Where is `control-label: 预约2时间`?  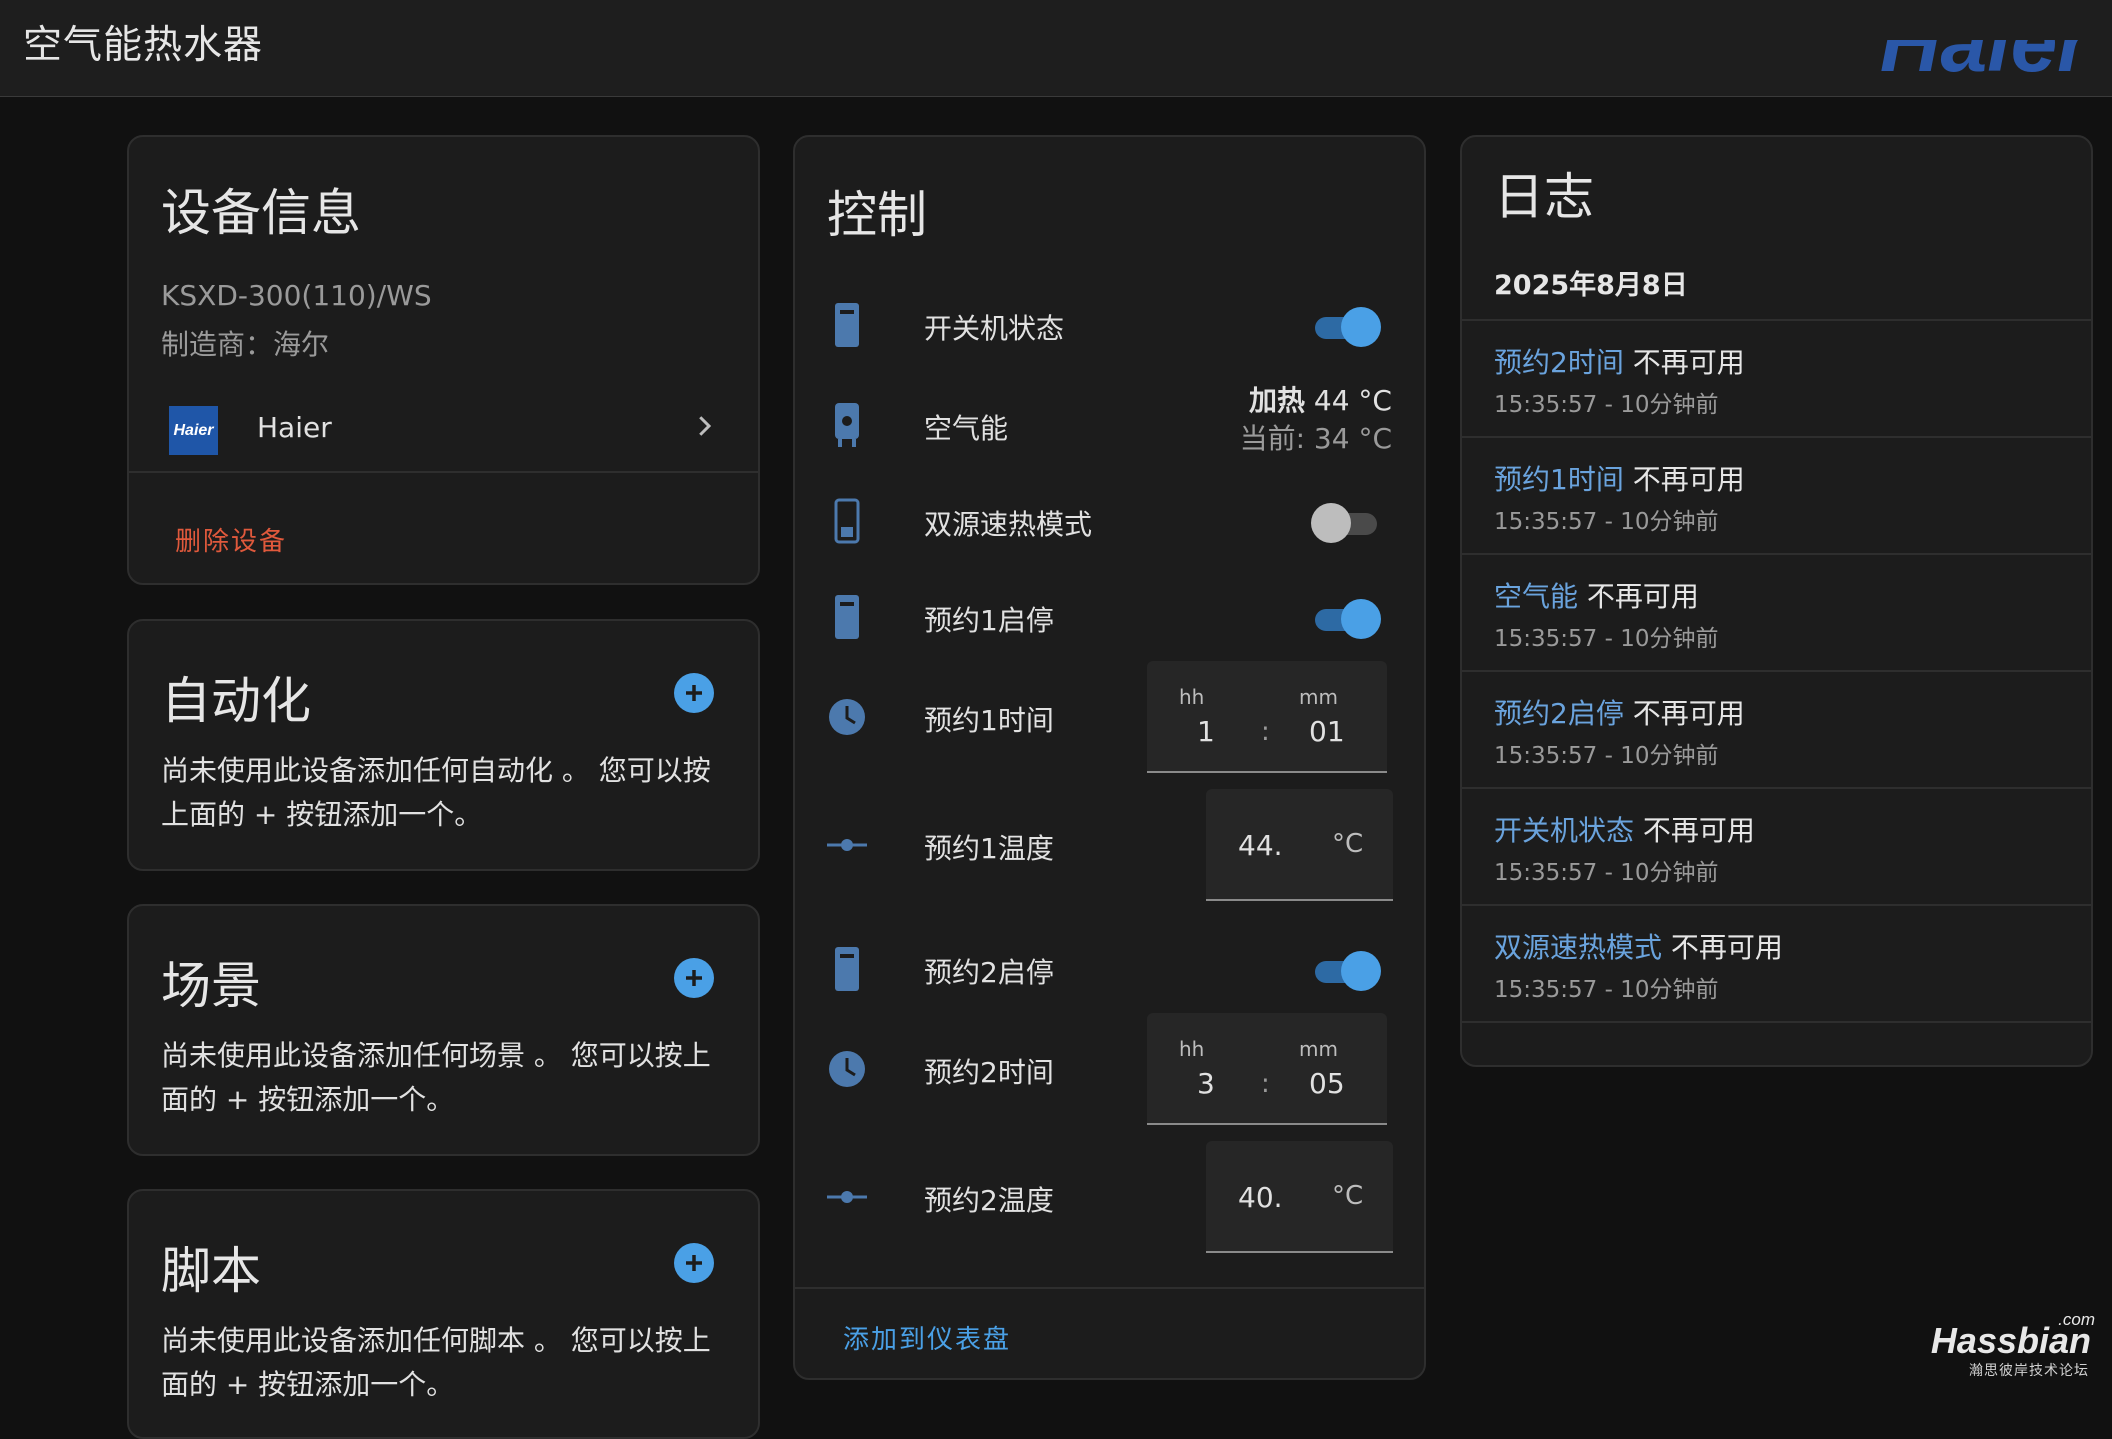
control-label: 预约2时间 is located at coordinates (989, 1072).